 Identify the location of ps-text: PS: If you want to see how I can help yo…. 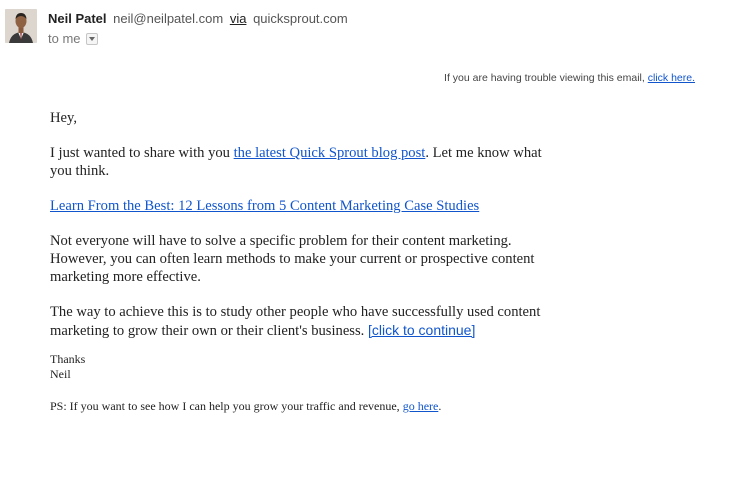
(226, 406).